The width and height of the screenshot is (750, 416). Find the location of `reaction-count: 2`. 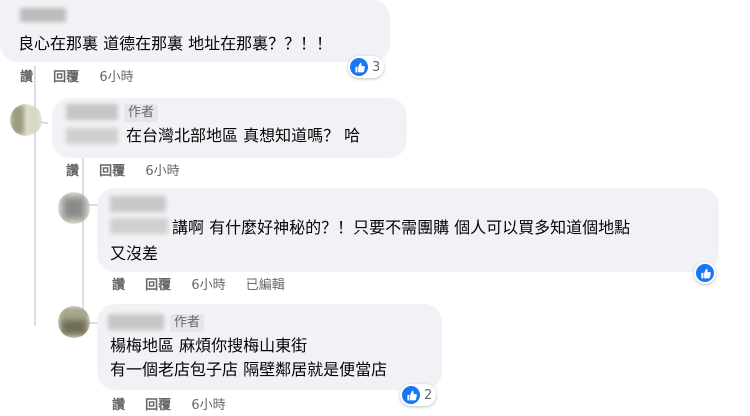

reaction-count: 2 is located at coordinates (418, 395).